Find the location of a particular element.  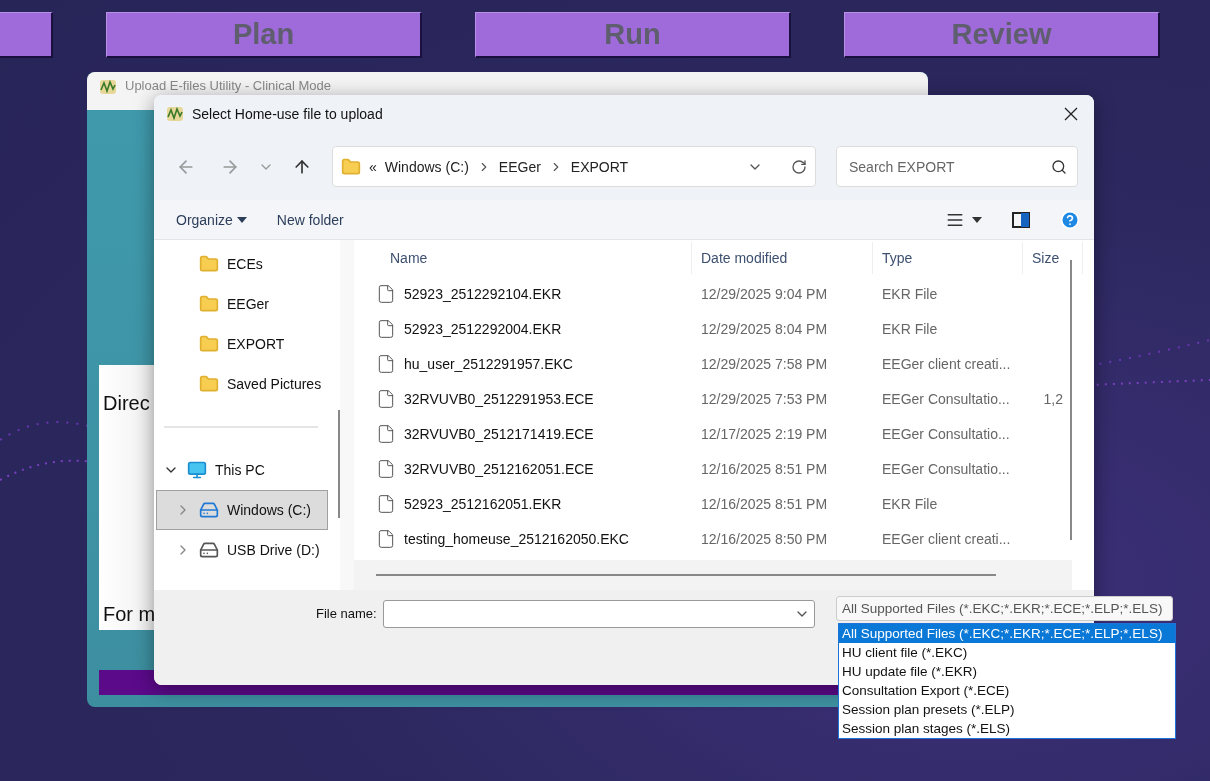

nav-item: EEGer is located at coordinates (242, 304).